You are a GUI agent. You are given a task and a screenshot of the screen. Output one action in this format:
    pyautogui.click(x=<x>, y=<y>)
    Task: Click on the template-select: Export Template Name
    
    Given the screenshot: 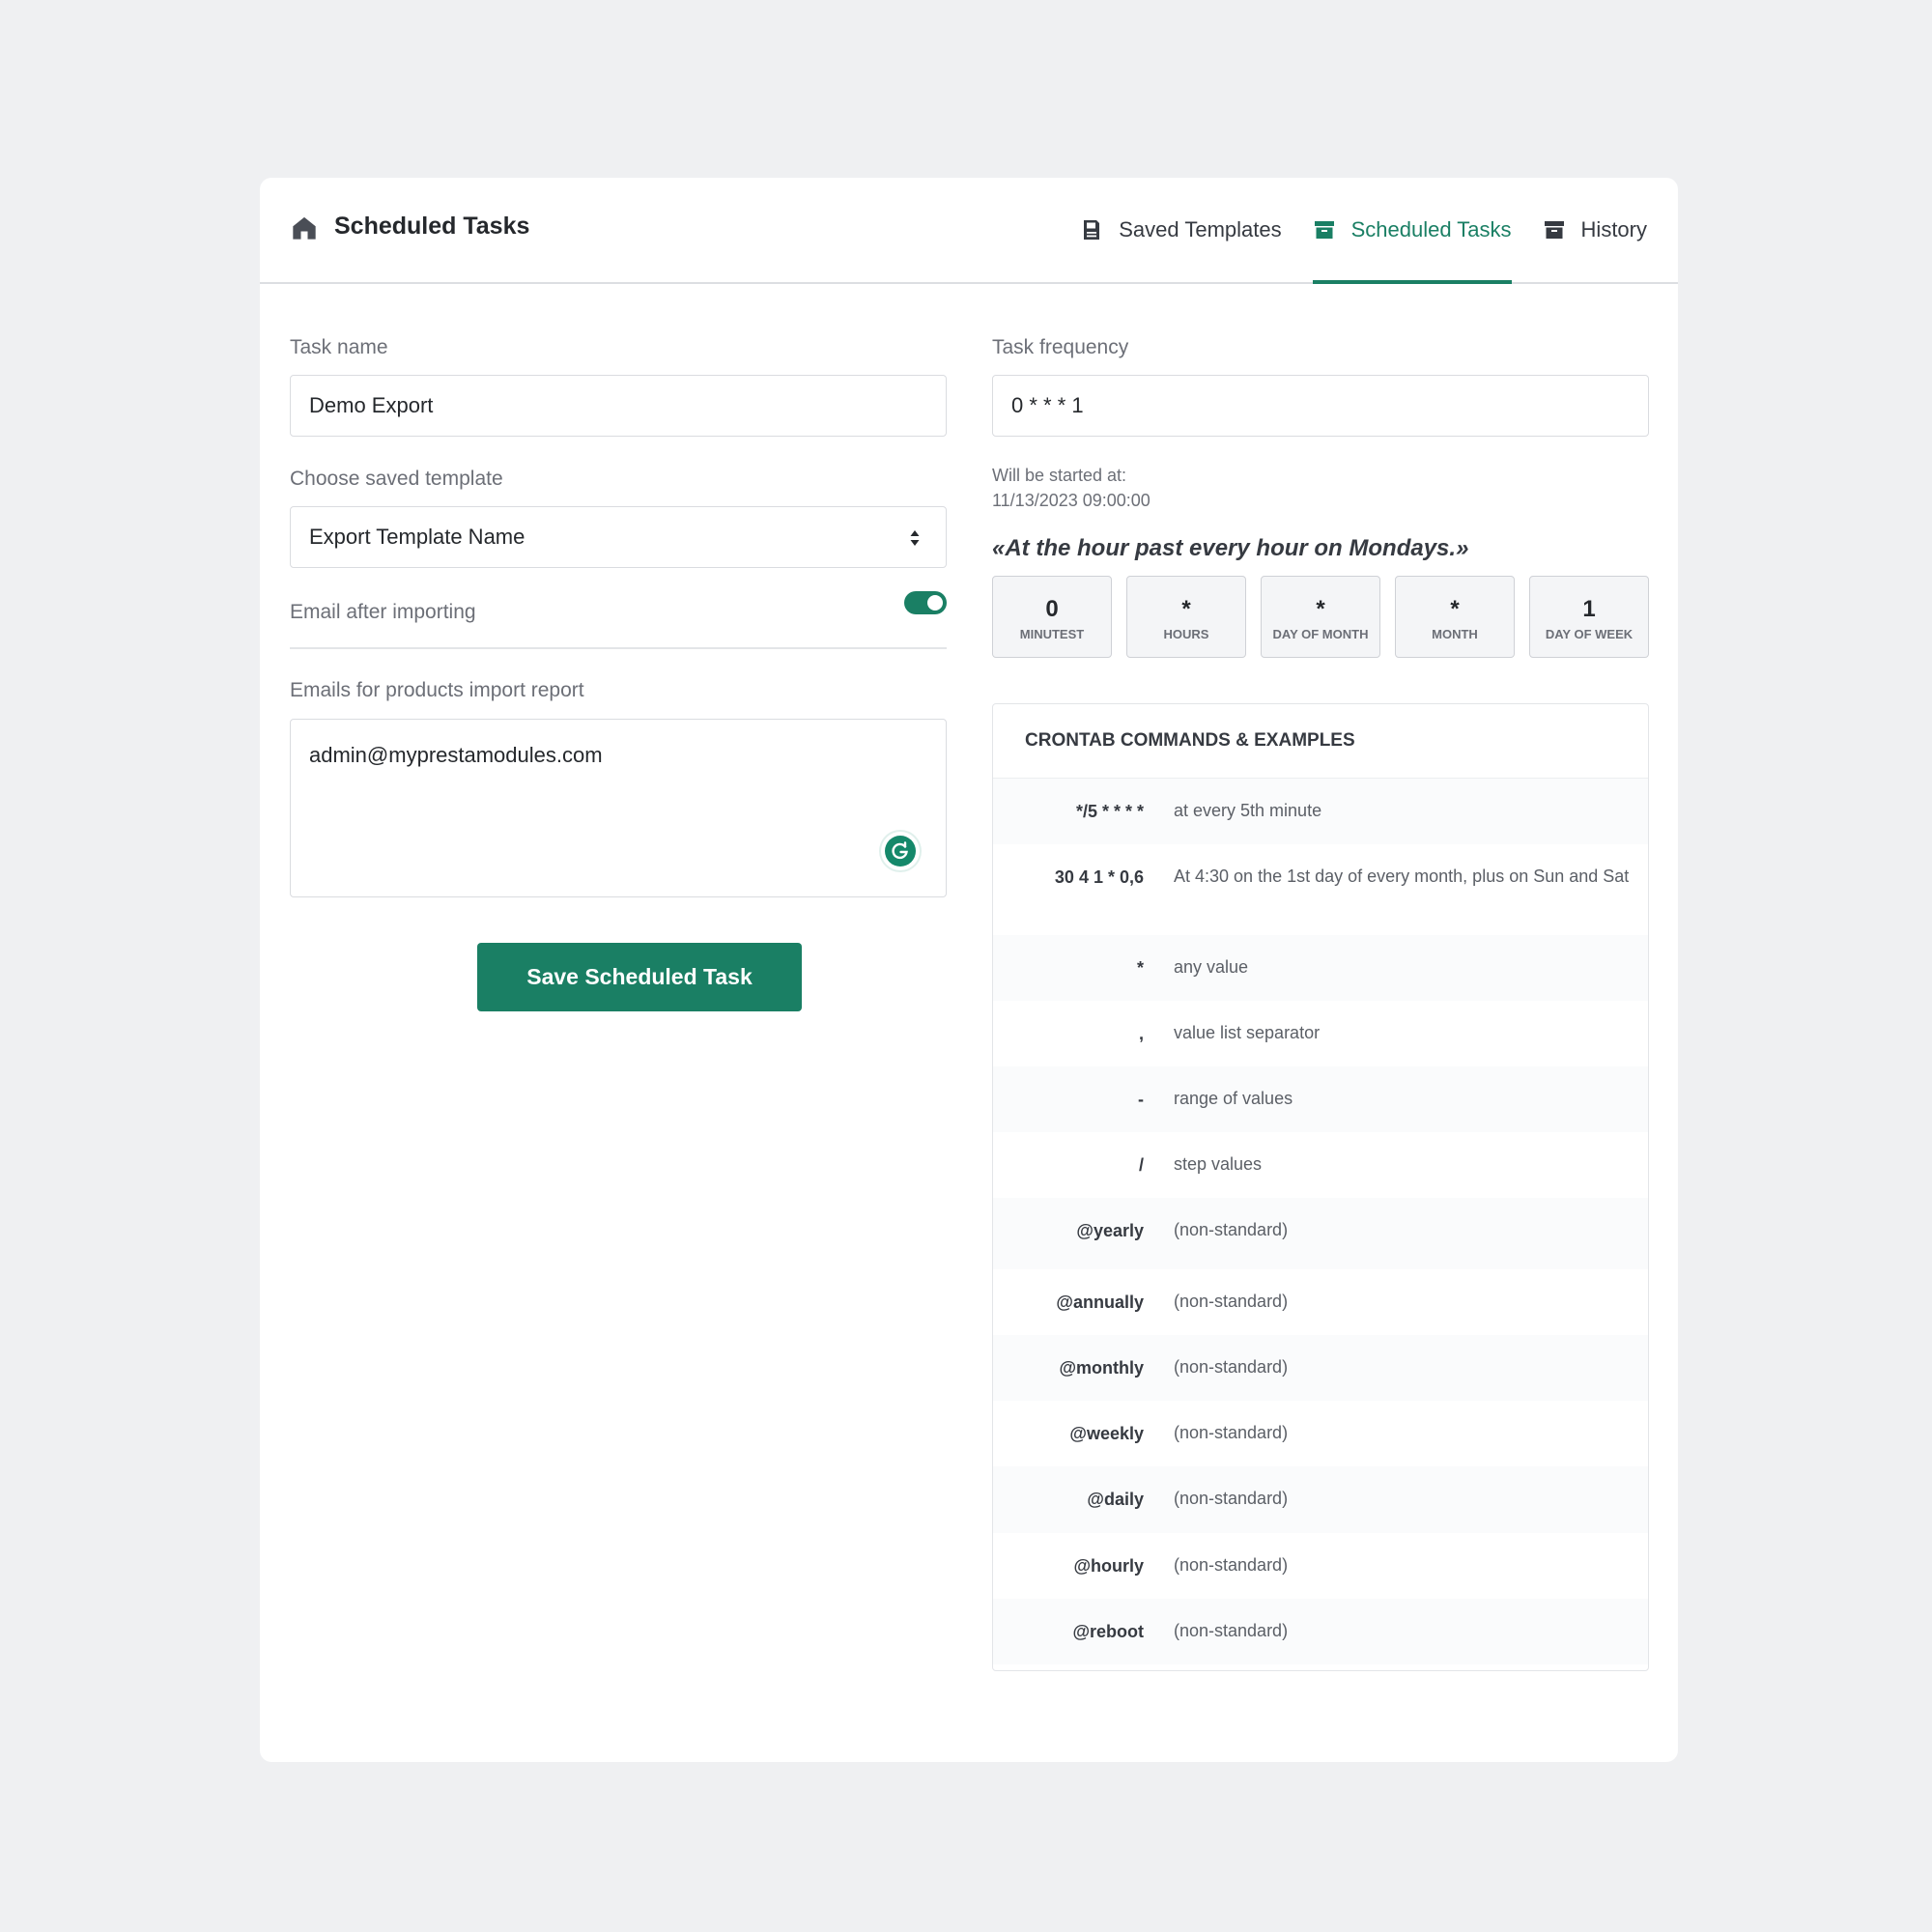 What is the action you would take?
    pyautogui.click(x=618, y=537)
    